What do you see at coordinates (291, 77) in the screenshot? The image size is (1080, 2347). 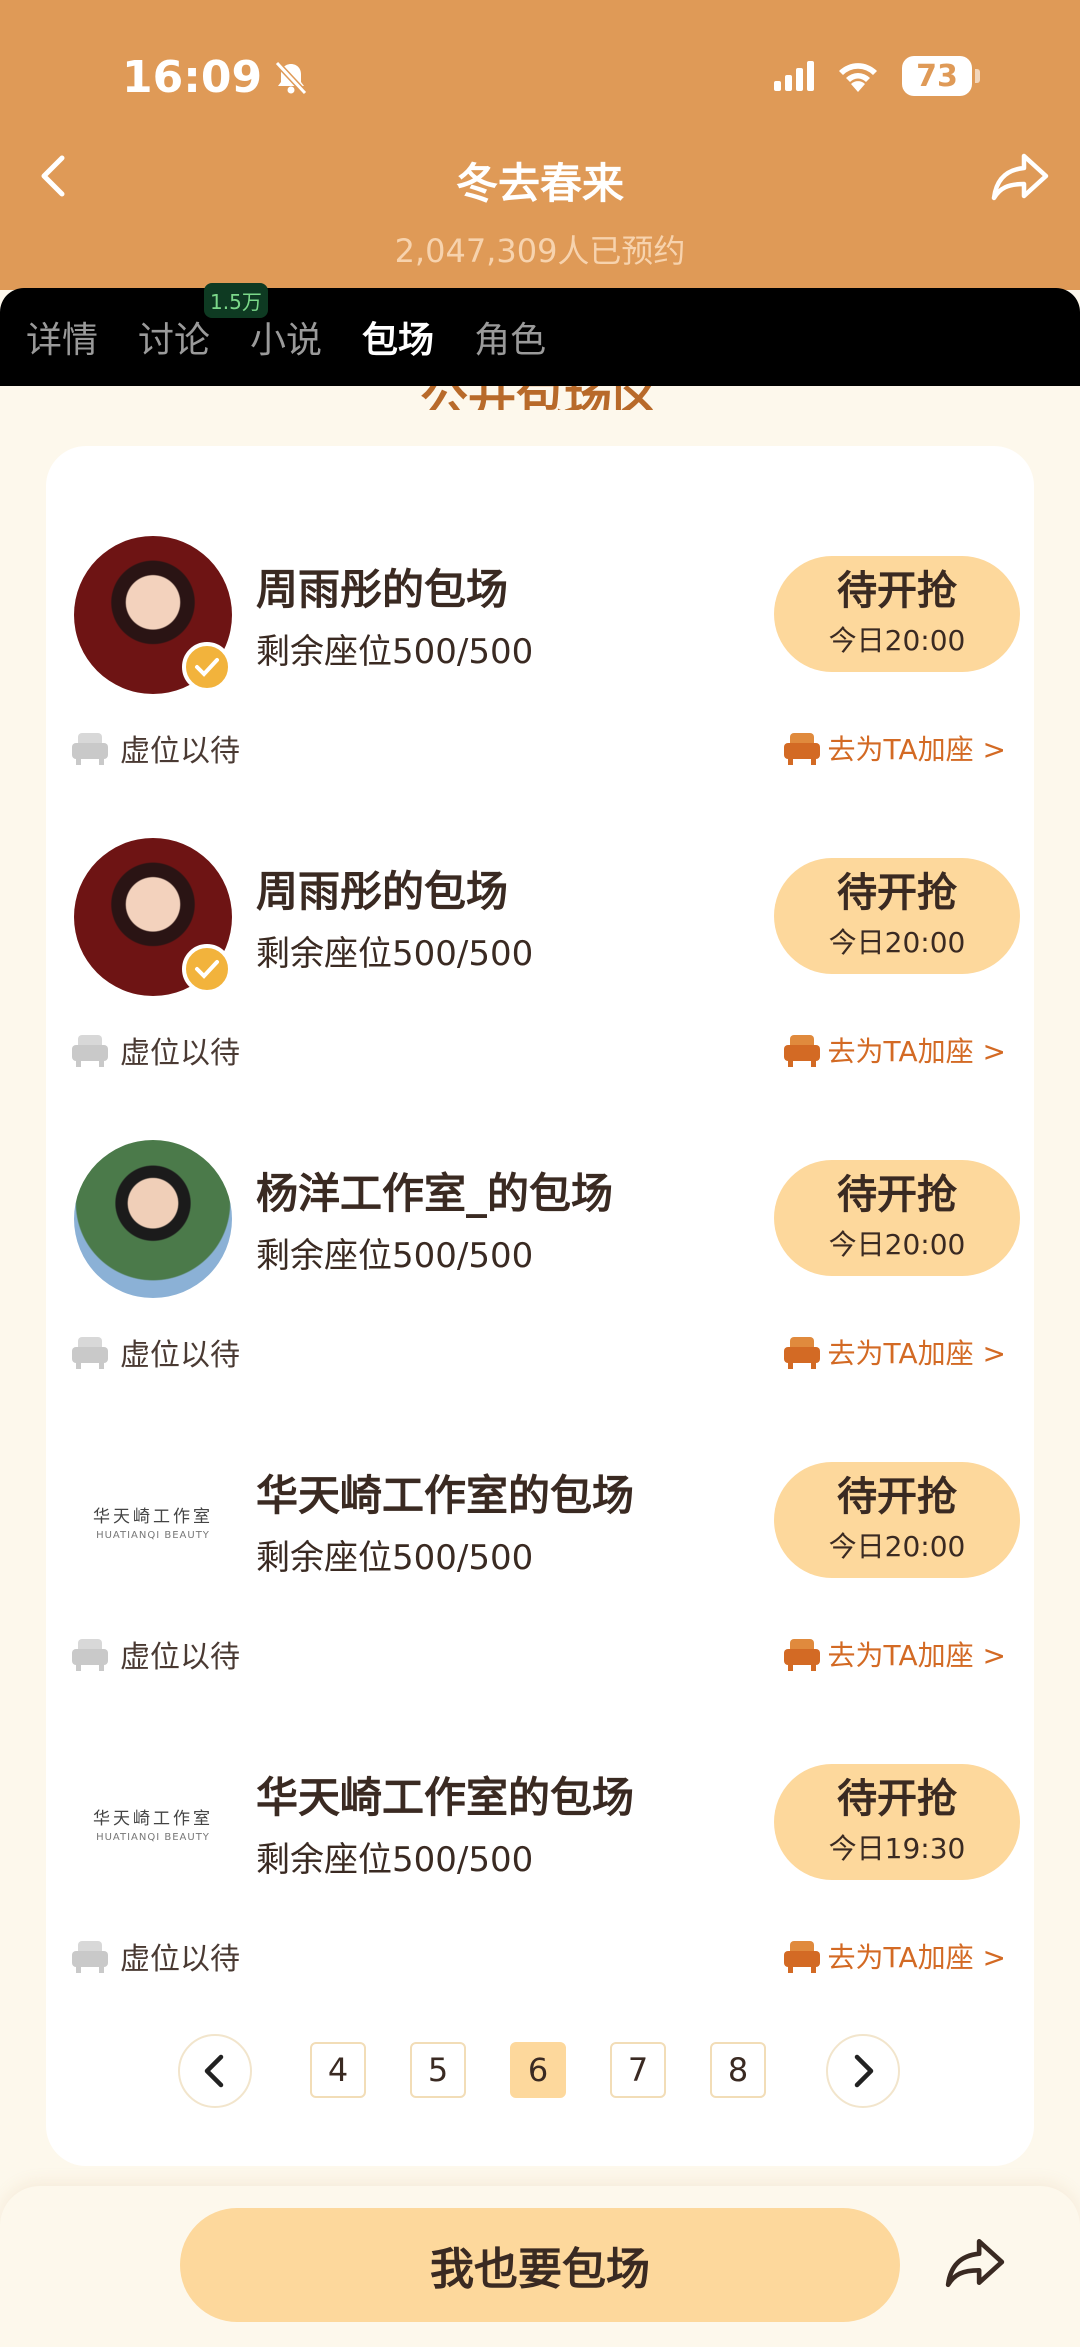 I see `bell-muted-icon` at bounding box center [291, 77].